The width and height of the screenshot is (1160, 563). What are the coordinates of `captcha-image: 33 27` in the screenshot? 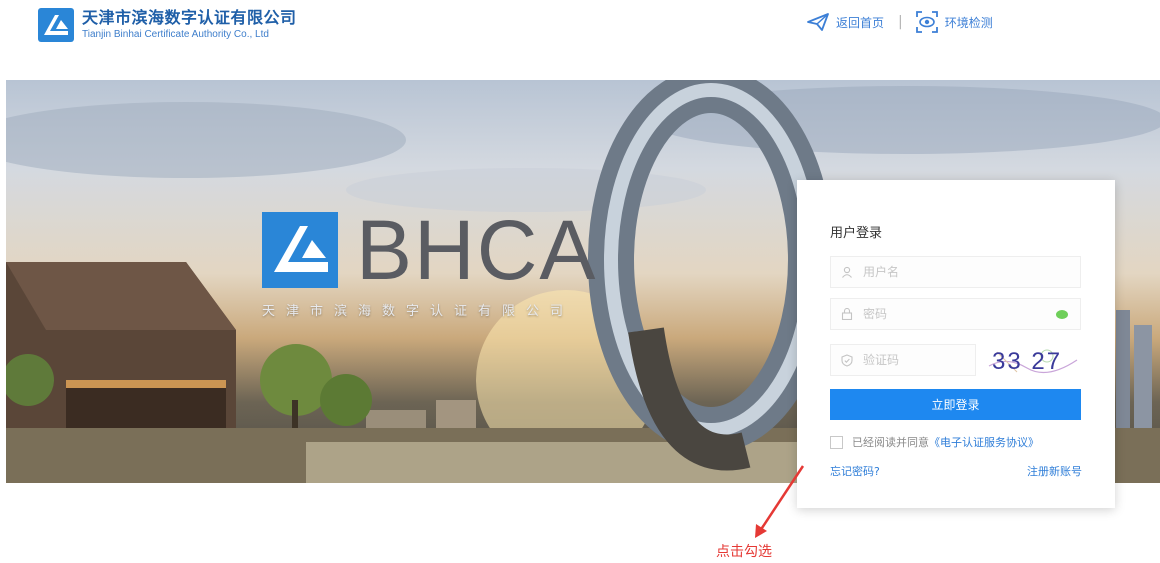 It's located at (1034, 360).